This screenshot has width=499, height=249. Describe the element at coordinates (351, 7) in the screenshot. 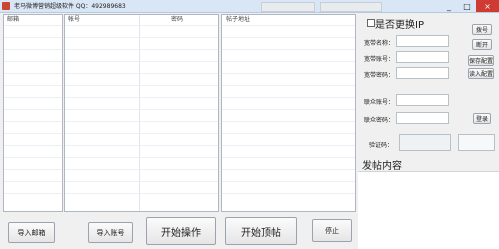

I see `top-blank-field` at that location.